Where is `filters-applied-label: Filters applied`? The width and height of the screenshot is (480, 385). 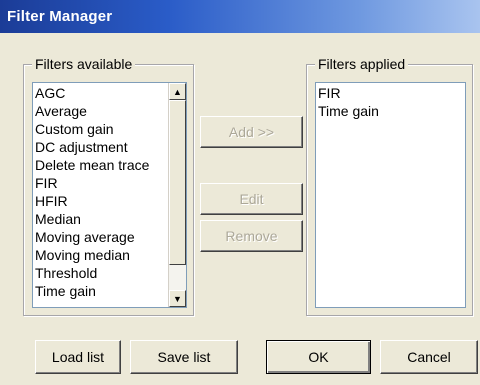 filters-applied-label: Filters applied is located at coordinates (362, 64).